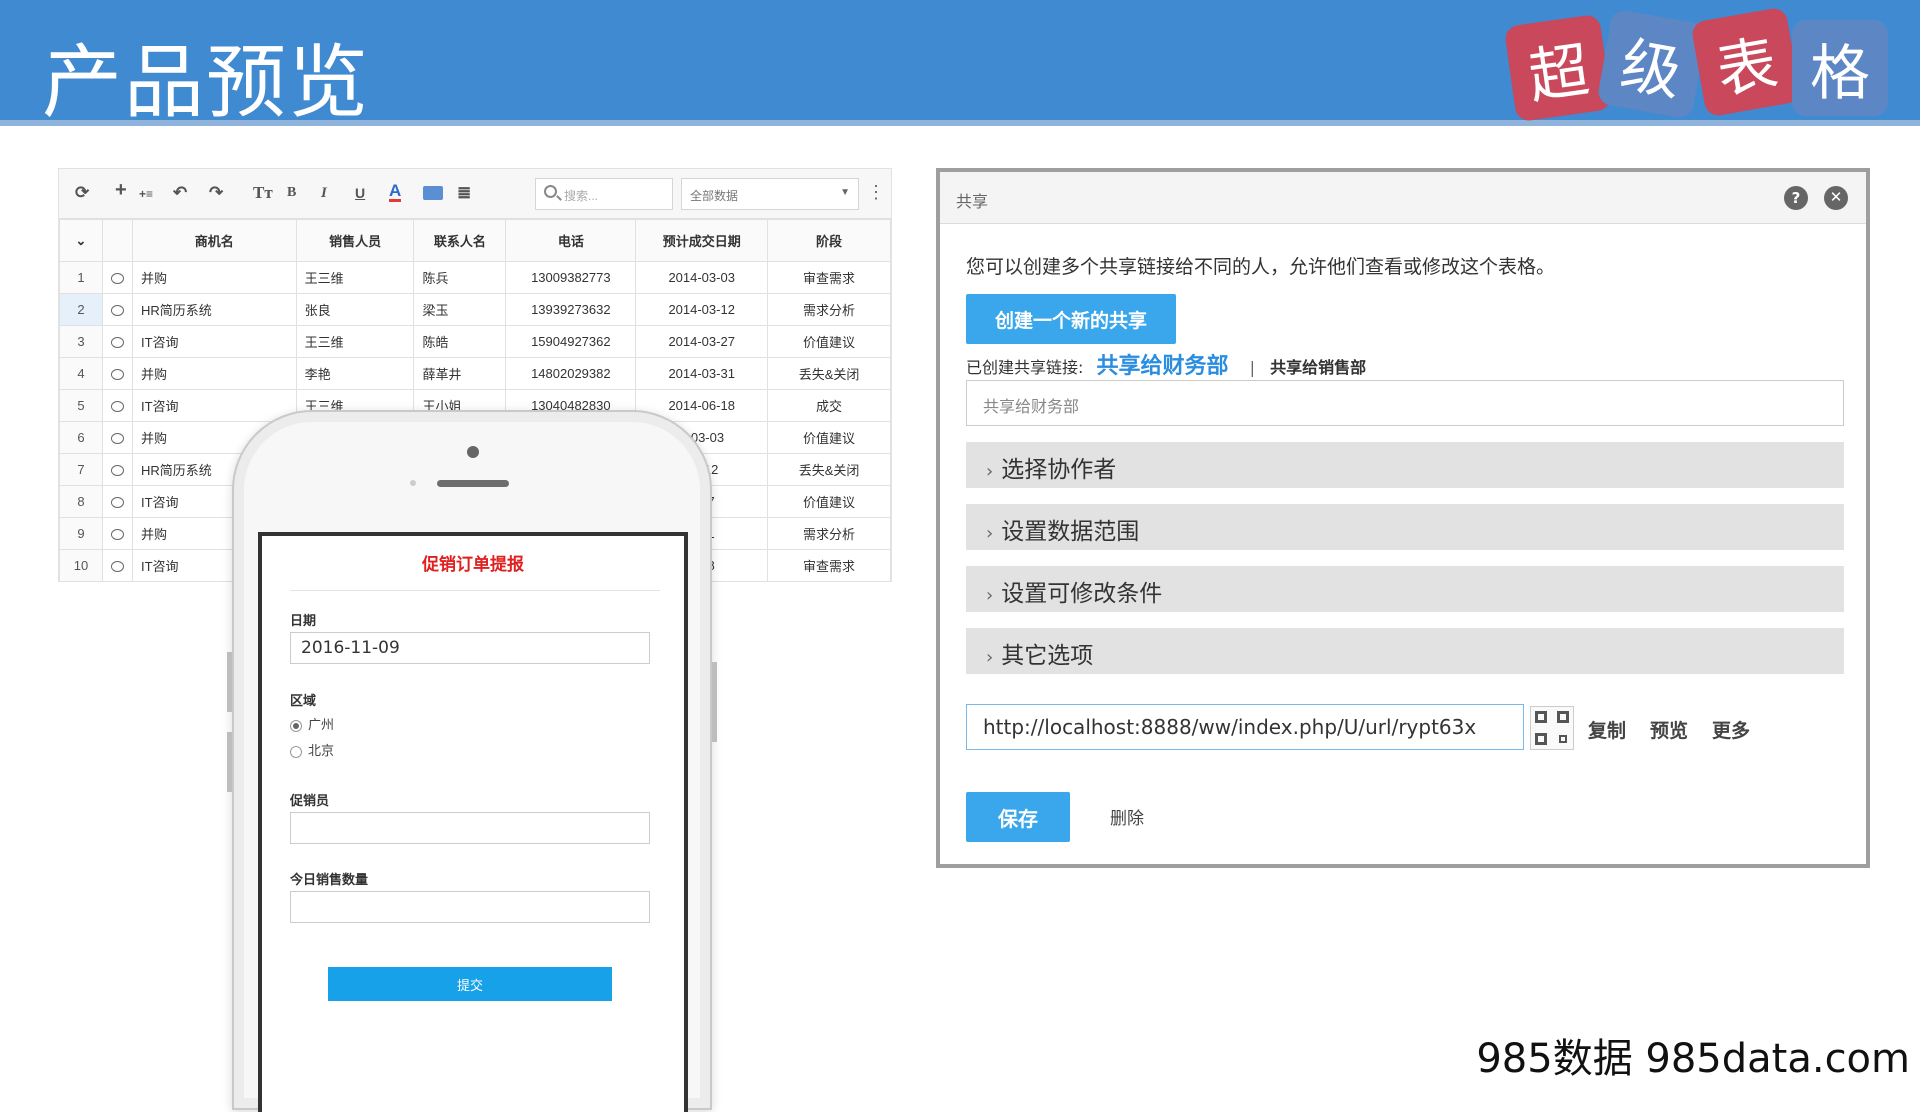  Describe the element at coordinates (829, 405) in the screenshot. I see `cell-stage: 成交` at that location.